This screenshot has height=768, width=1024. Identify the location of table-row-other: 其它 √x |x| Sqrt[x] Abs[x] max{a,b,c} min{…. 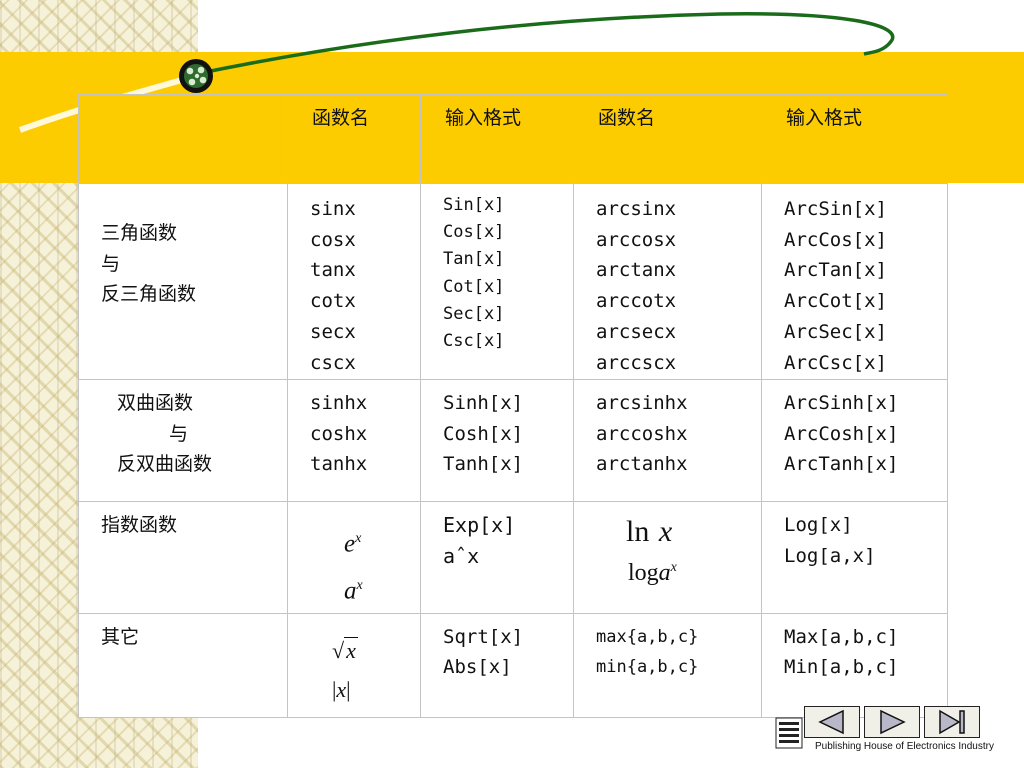
(513, 665).